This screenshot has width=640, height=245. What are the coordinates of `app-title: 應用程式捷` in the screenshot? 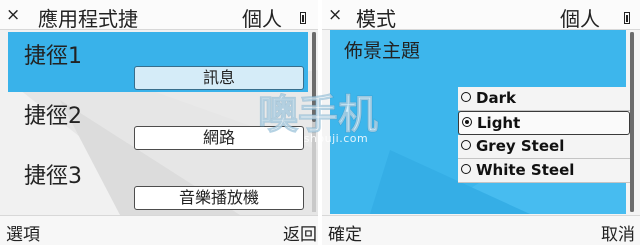 It's located at (88, 19).